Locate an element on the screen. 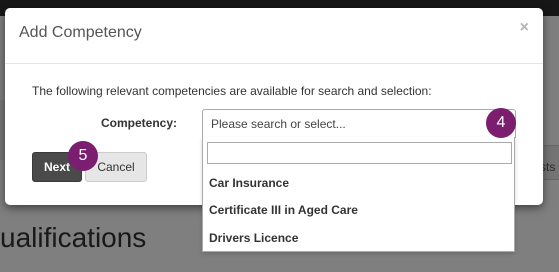  option-certificate-iii-aged-care: Certificate III in Aged Care is located at coordinates (358, 210).